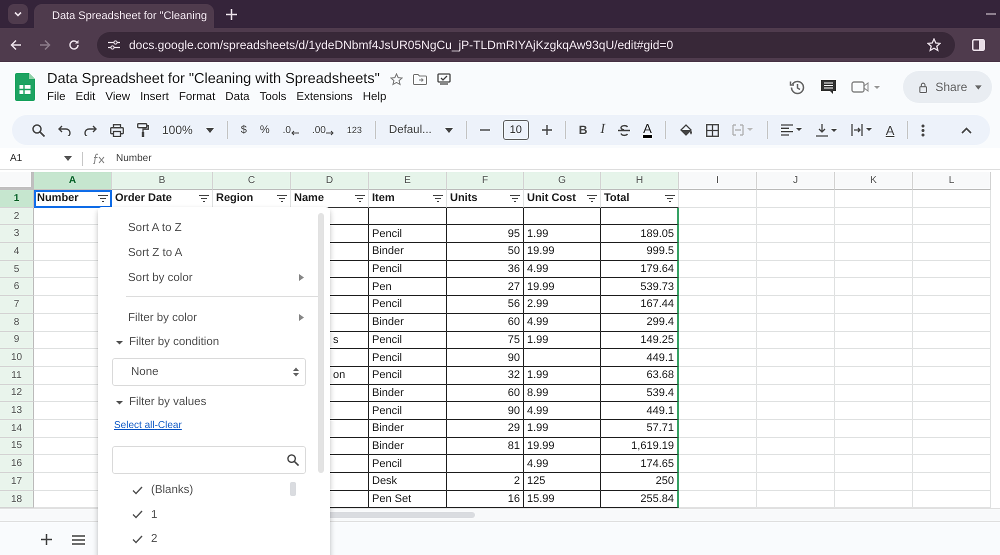 This screenshot has height=555, width=1000. Describe the element at coordinates (46, 540) in the screenshot. I see `add-sheet-icon` at that location.